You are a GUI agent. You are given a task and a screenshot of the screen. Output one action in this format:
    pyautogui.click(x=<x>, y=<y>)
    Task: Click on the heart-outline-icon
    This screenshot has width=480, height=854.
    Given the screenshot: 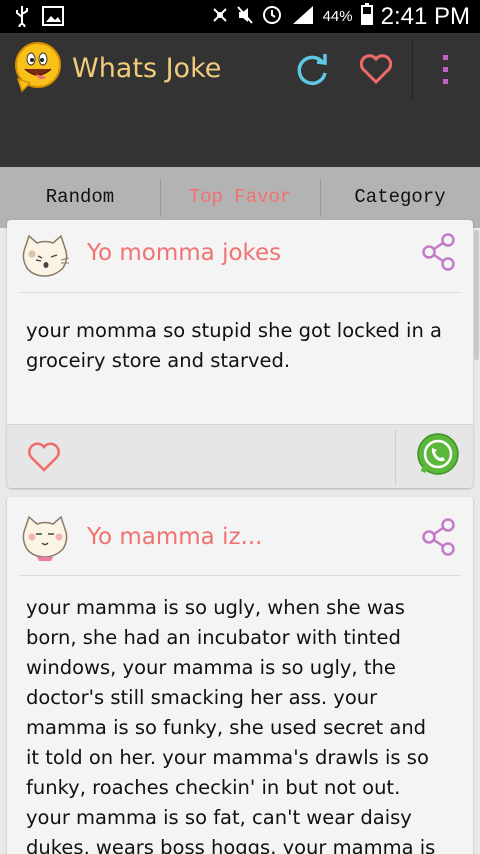 What is the action you would take?
    pyautogui.click(x=44, y=457)
    